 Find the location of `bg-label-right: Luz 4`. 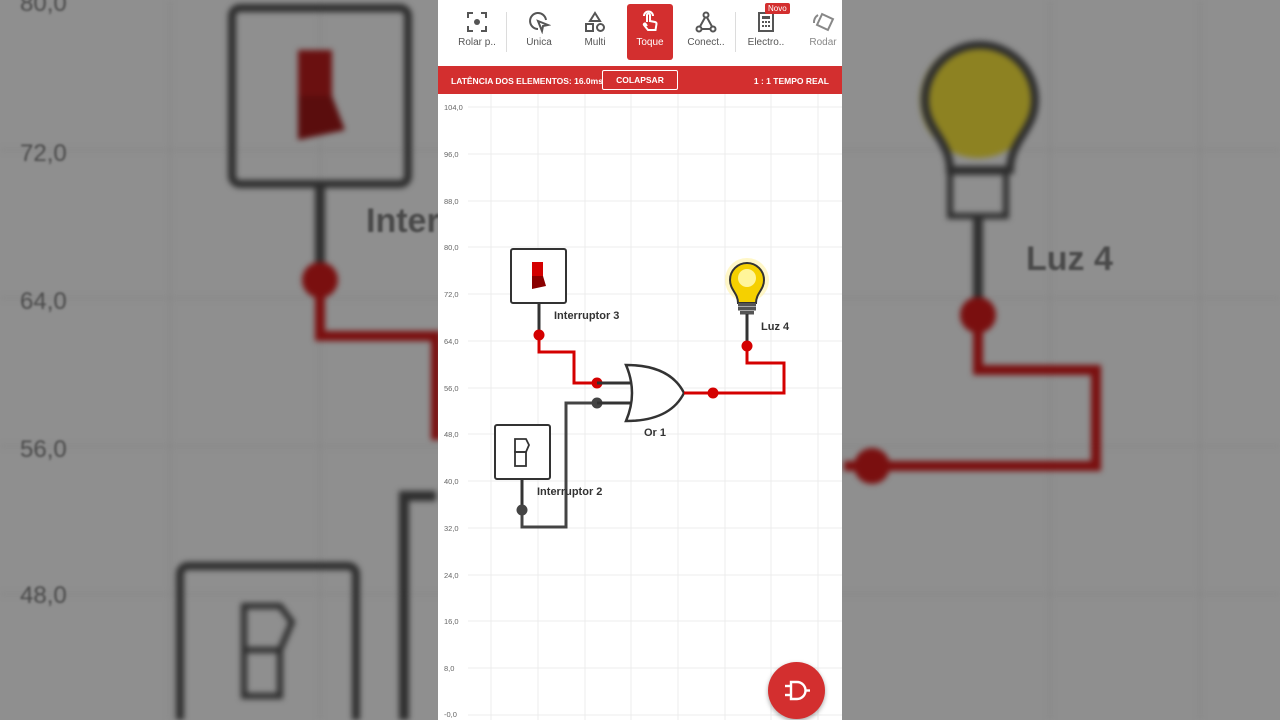

bg-label-right: Luz 4 is located at coordinates (1069, 259).